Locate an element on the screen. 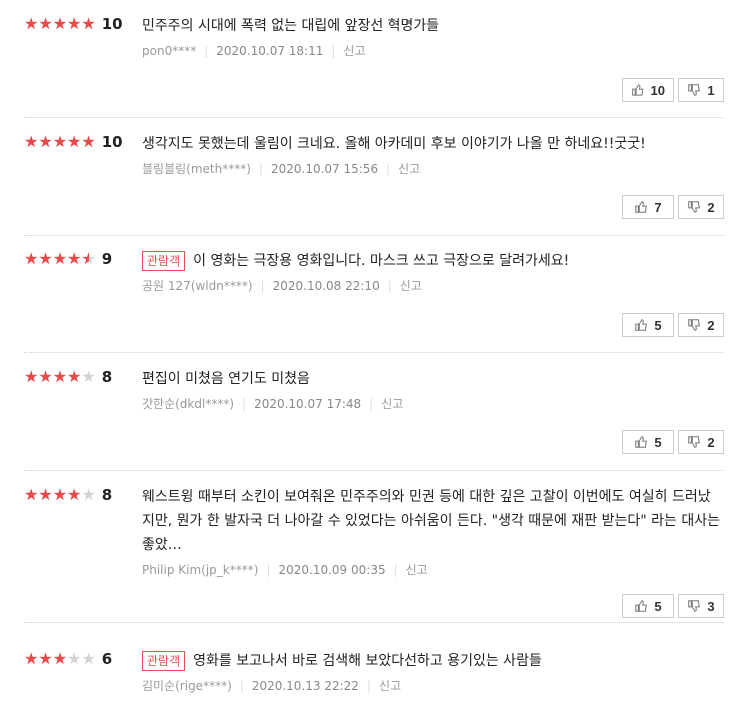  review-meta: pon0**** | 2020.10.07 18:11 | 신고 is located at coordinates (432, 50).